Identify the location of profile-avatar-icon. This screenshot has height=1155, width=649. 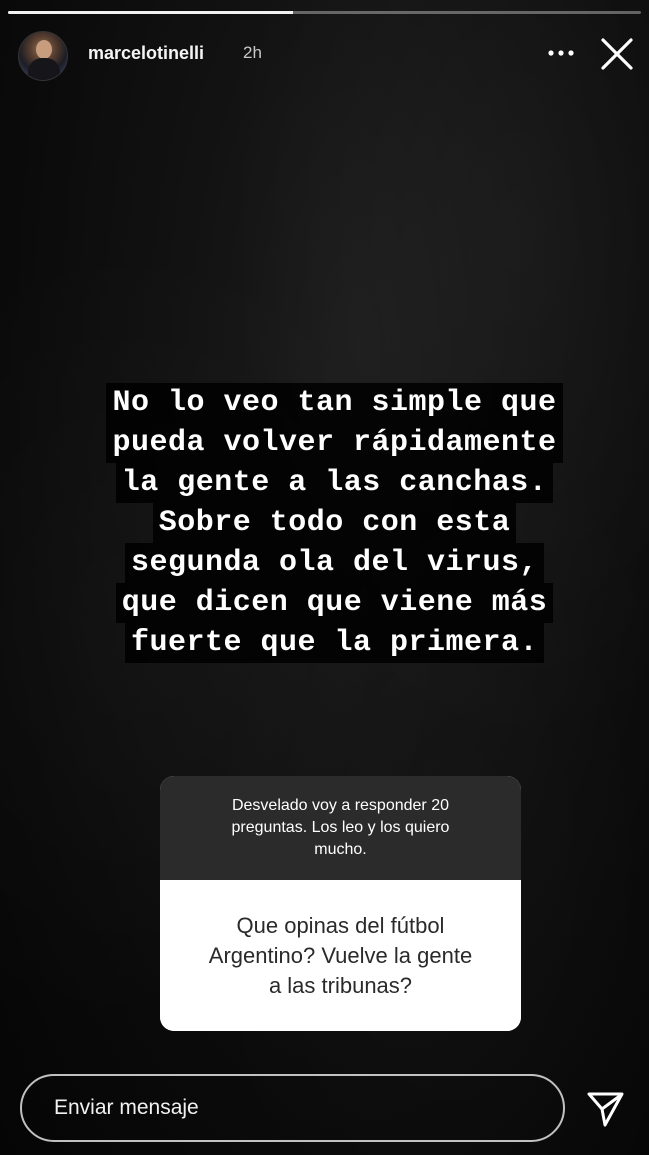
(43, 56).